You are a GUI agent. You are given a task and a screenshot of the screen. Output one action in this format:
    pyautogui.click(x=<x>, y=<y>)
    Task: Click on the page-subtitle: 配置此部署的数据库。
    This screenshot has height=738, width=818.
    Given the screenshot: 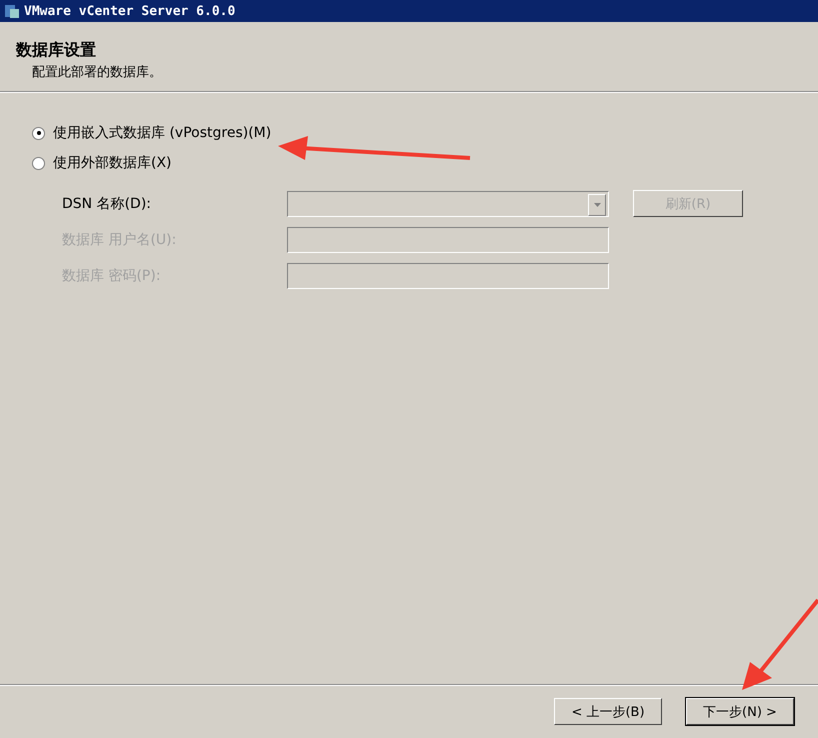 What is the action you would take?
    pyautogui.click(x=97, y=72)
    